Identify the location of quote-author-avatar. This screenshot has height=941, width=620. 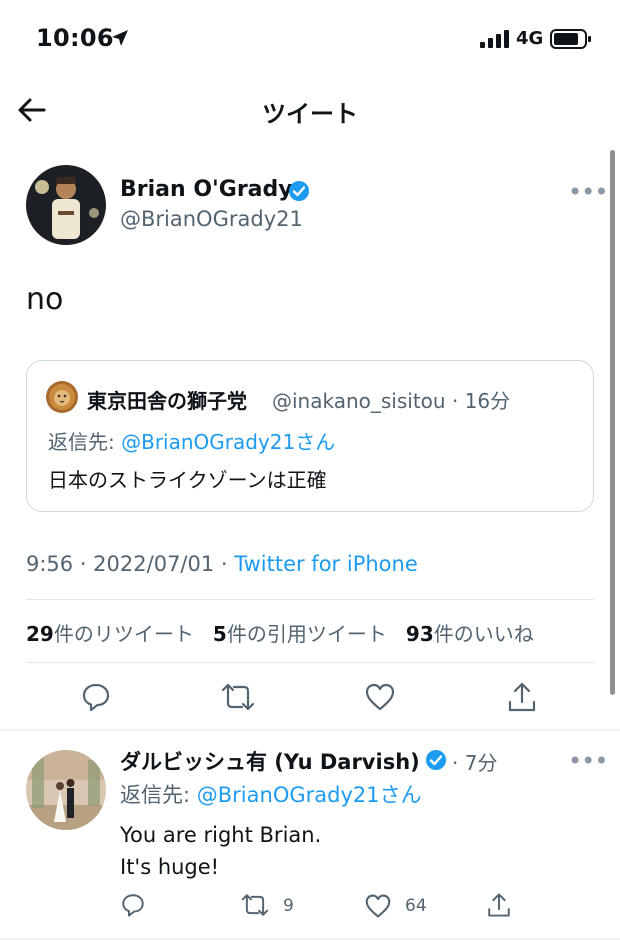
(62, 397).